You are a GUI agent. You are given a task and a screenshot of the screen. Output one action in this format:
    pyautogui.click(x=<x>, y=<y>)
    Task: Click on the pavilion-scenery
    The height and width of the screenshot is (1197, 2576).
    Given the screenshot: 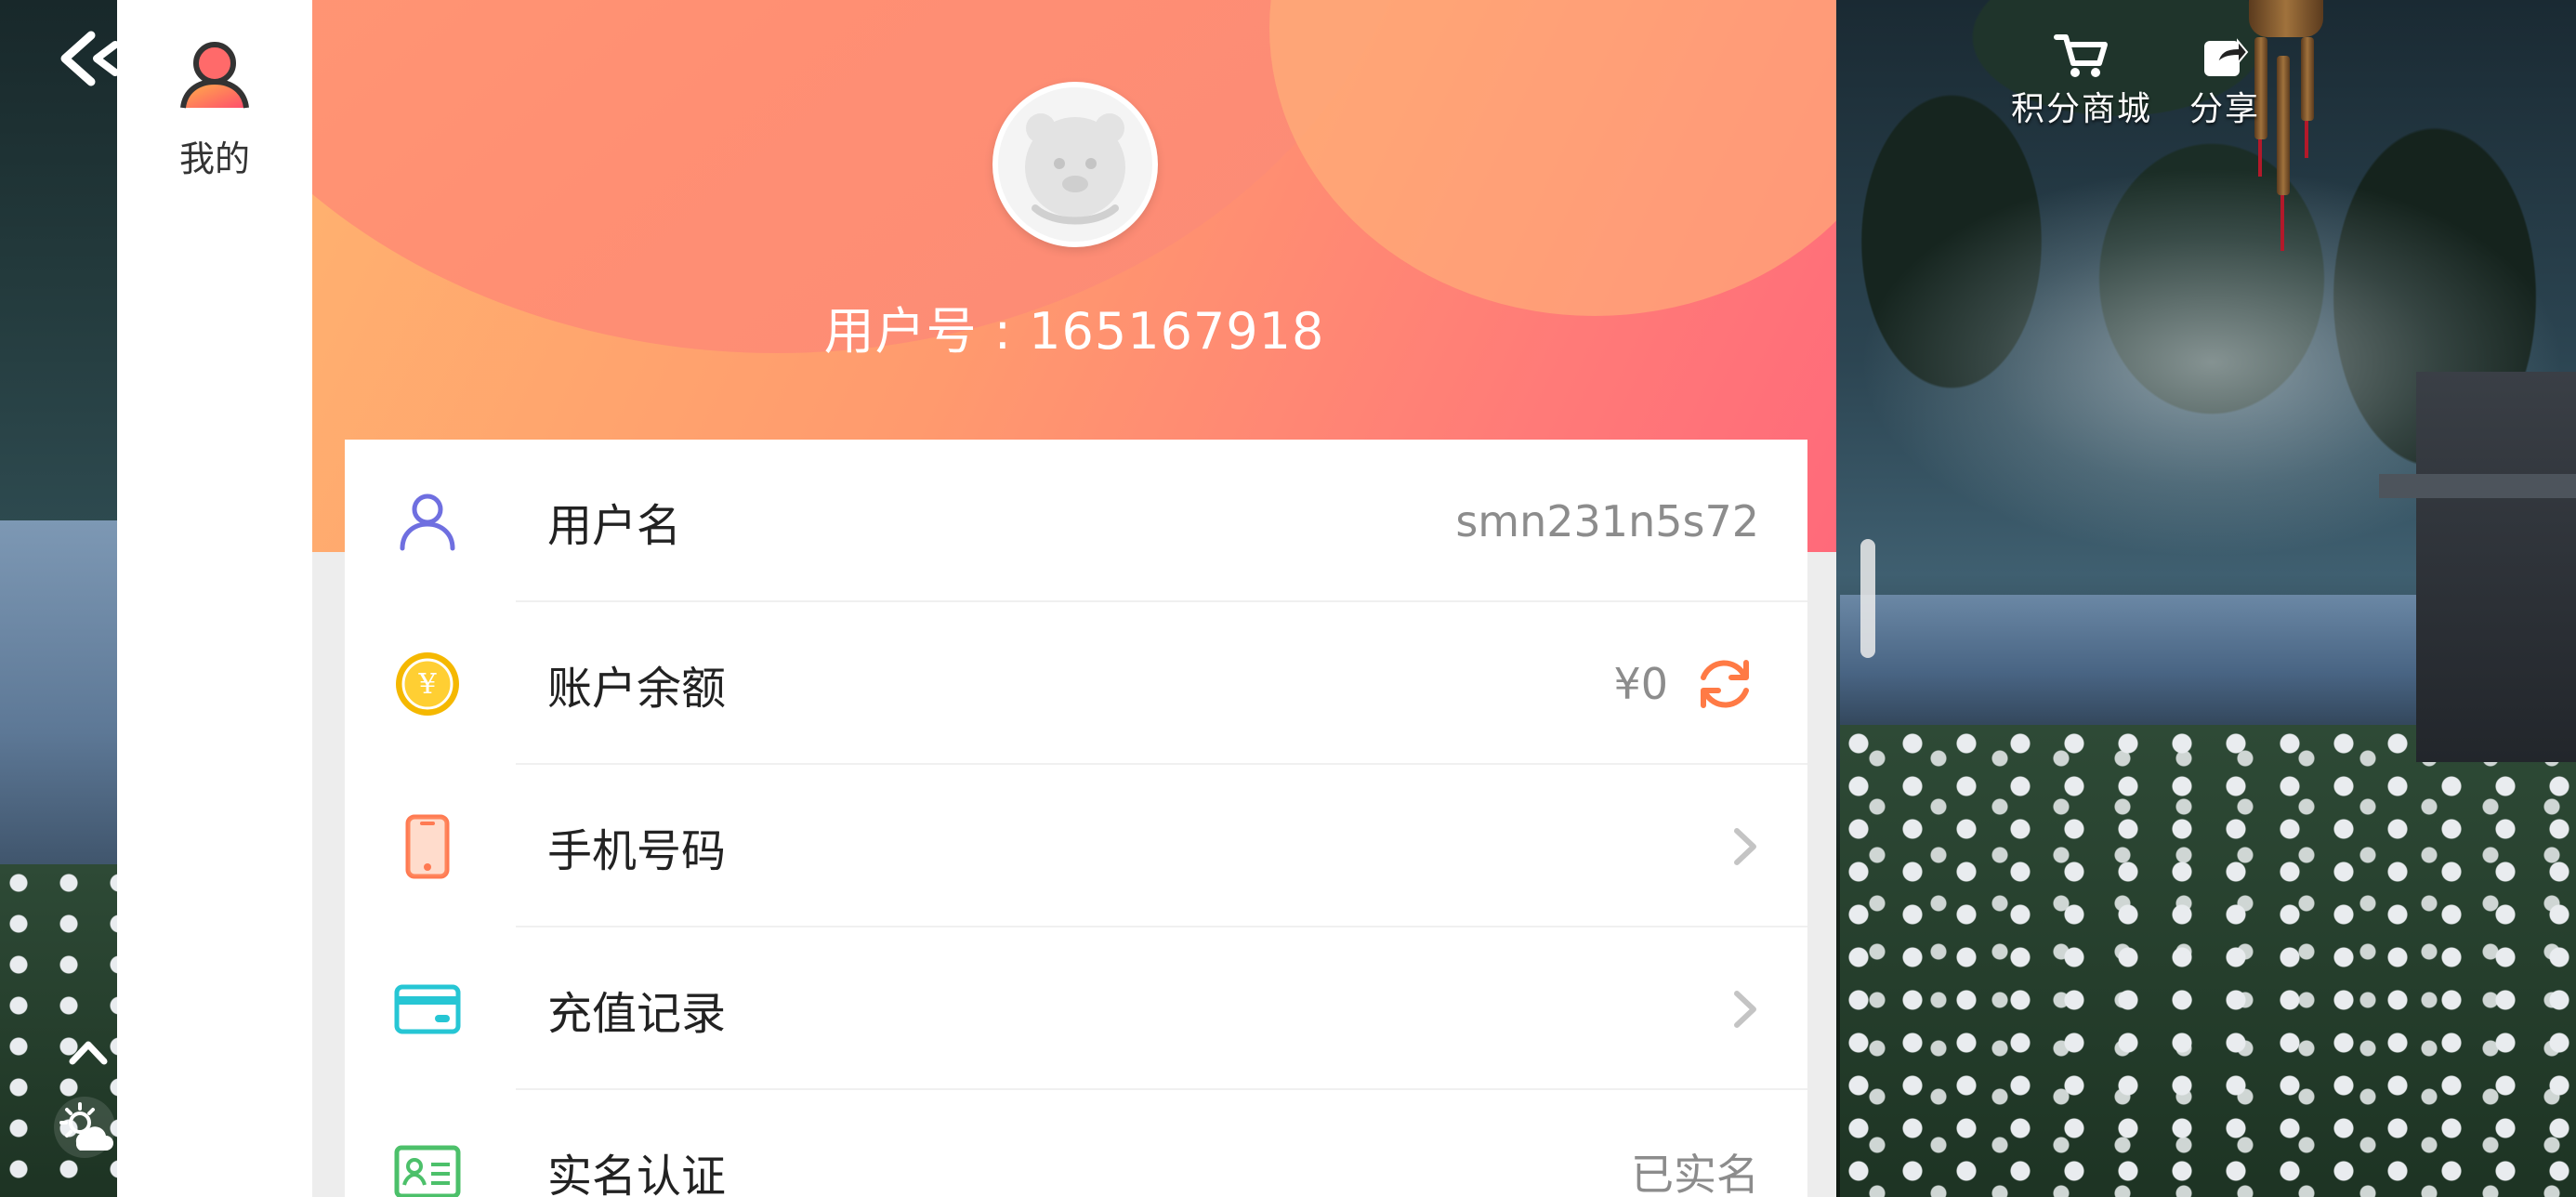 What is the action you would take?
    pyautogui.click(x=2477, y=567)
    